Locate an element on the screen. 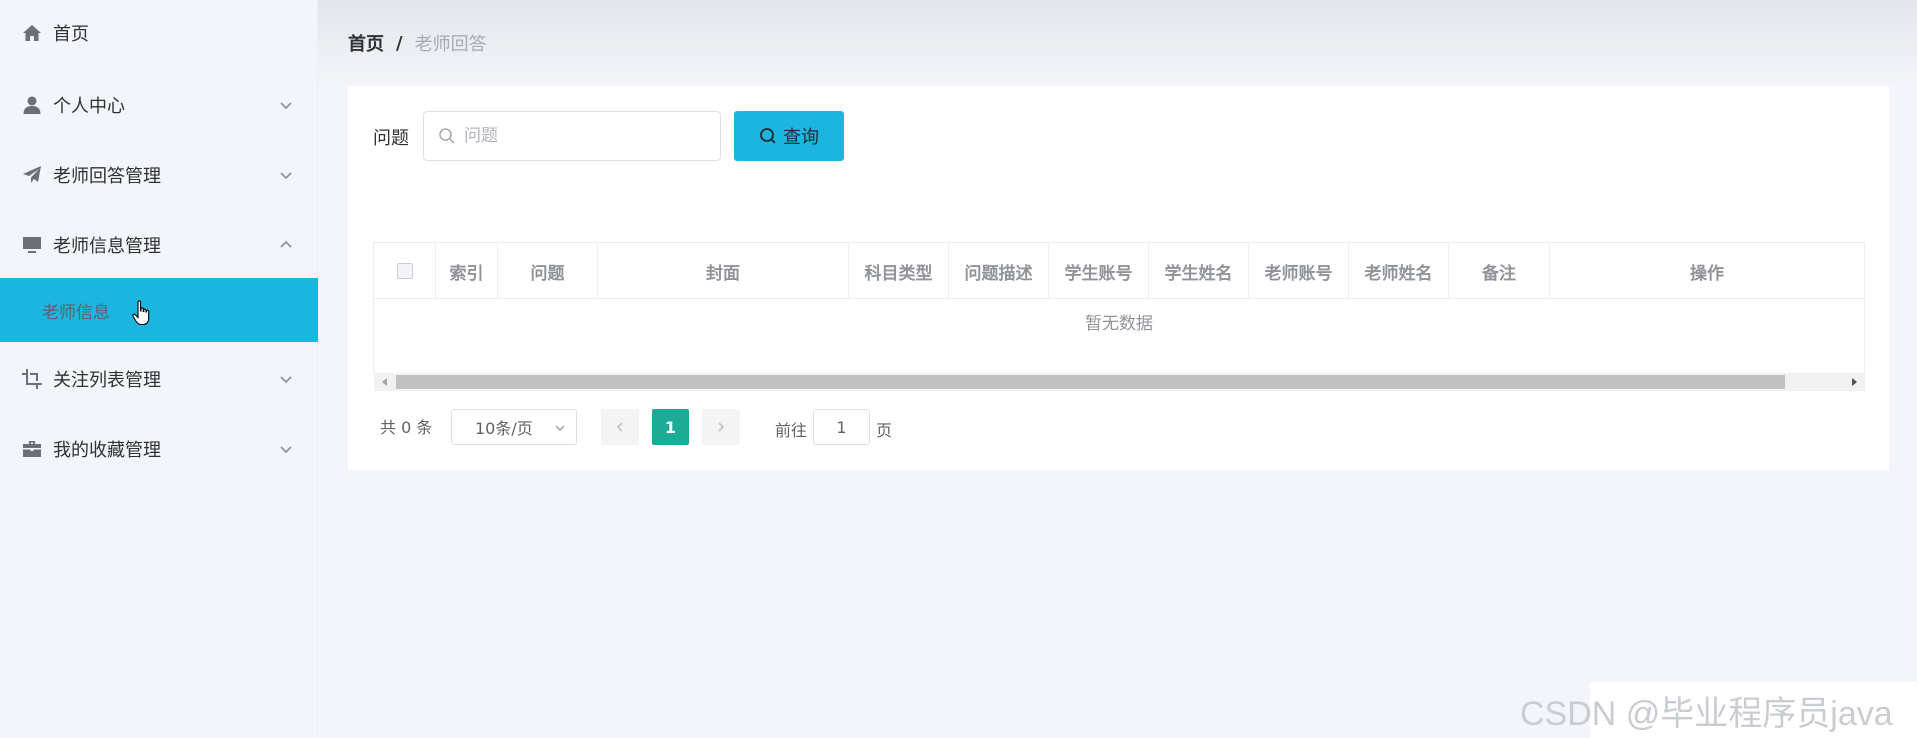  column-header: 问题 is located at coordinates (548, 271).